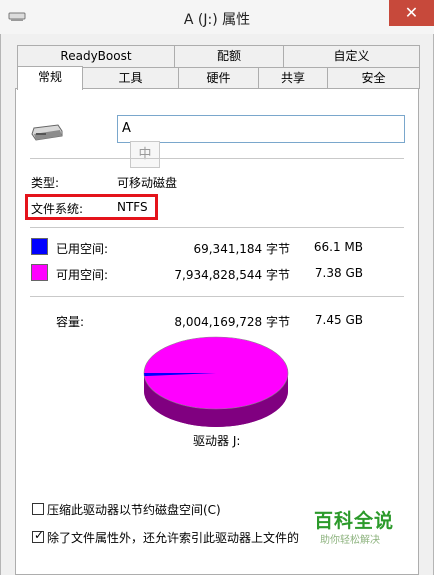 The width and height of the screenshot is (434, 575). Describe the element at coordinates (96, 56) in the screenshot. I see `tab-readyboost: ReadyBoost` at that location.